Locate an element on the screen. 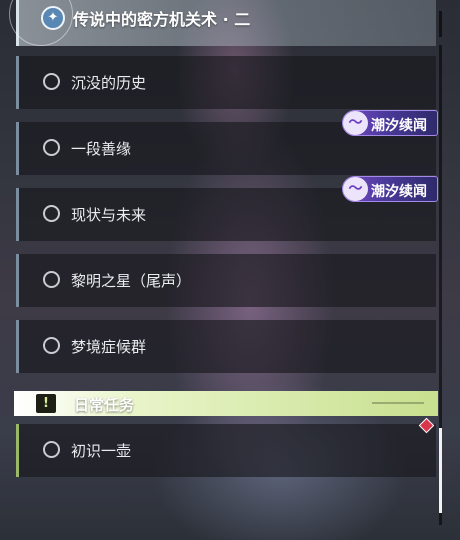  quest-chain-header: ✦ 传说中的密方机关术 · 二 is located at coordinates (222, 23).